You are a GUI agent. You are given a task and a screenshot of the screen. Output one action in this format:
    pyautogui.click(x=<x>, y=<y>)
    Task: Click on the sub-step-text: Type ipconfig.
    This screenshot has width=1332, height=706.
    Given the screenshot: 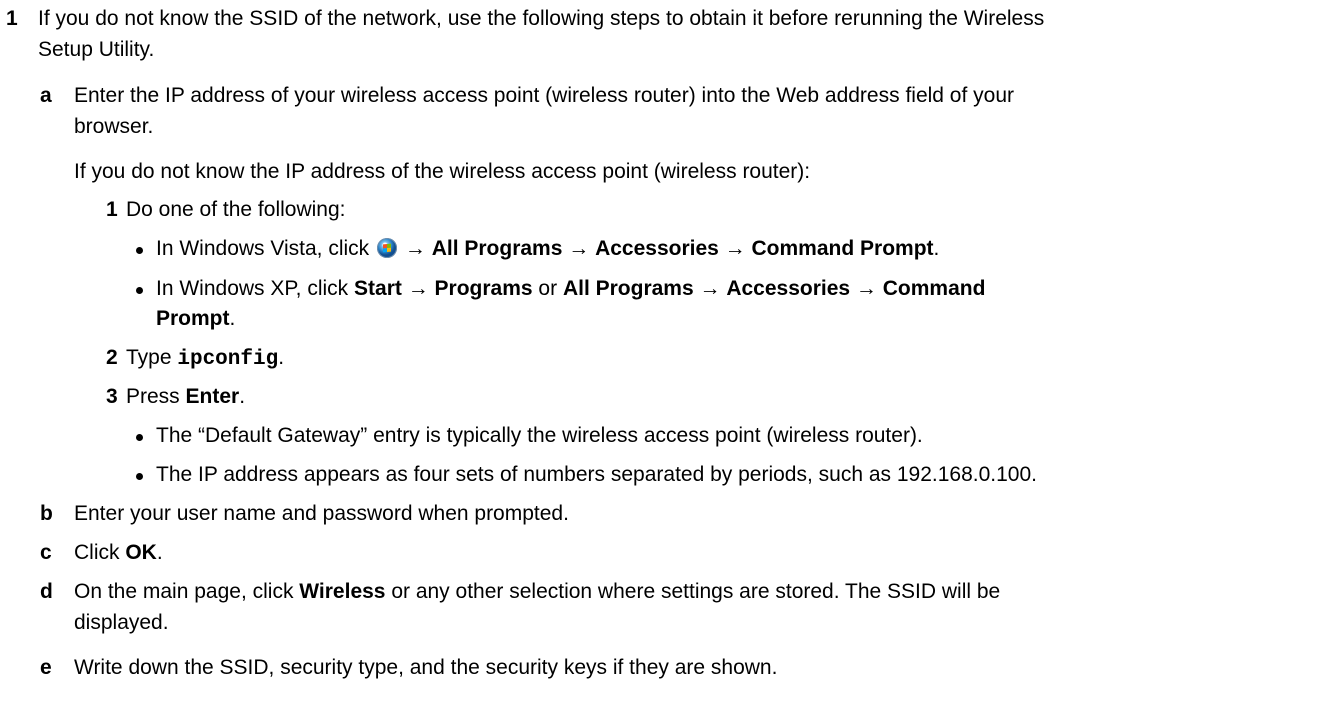 What is the action you would take?
    pyautogui.click(x=205, y=359)
    